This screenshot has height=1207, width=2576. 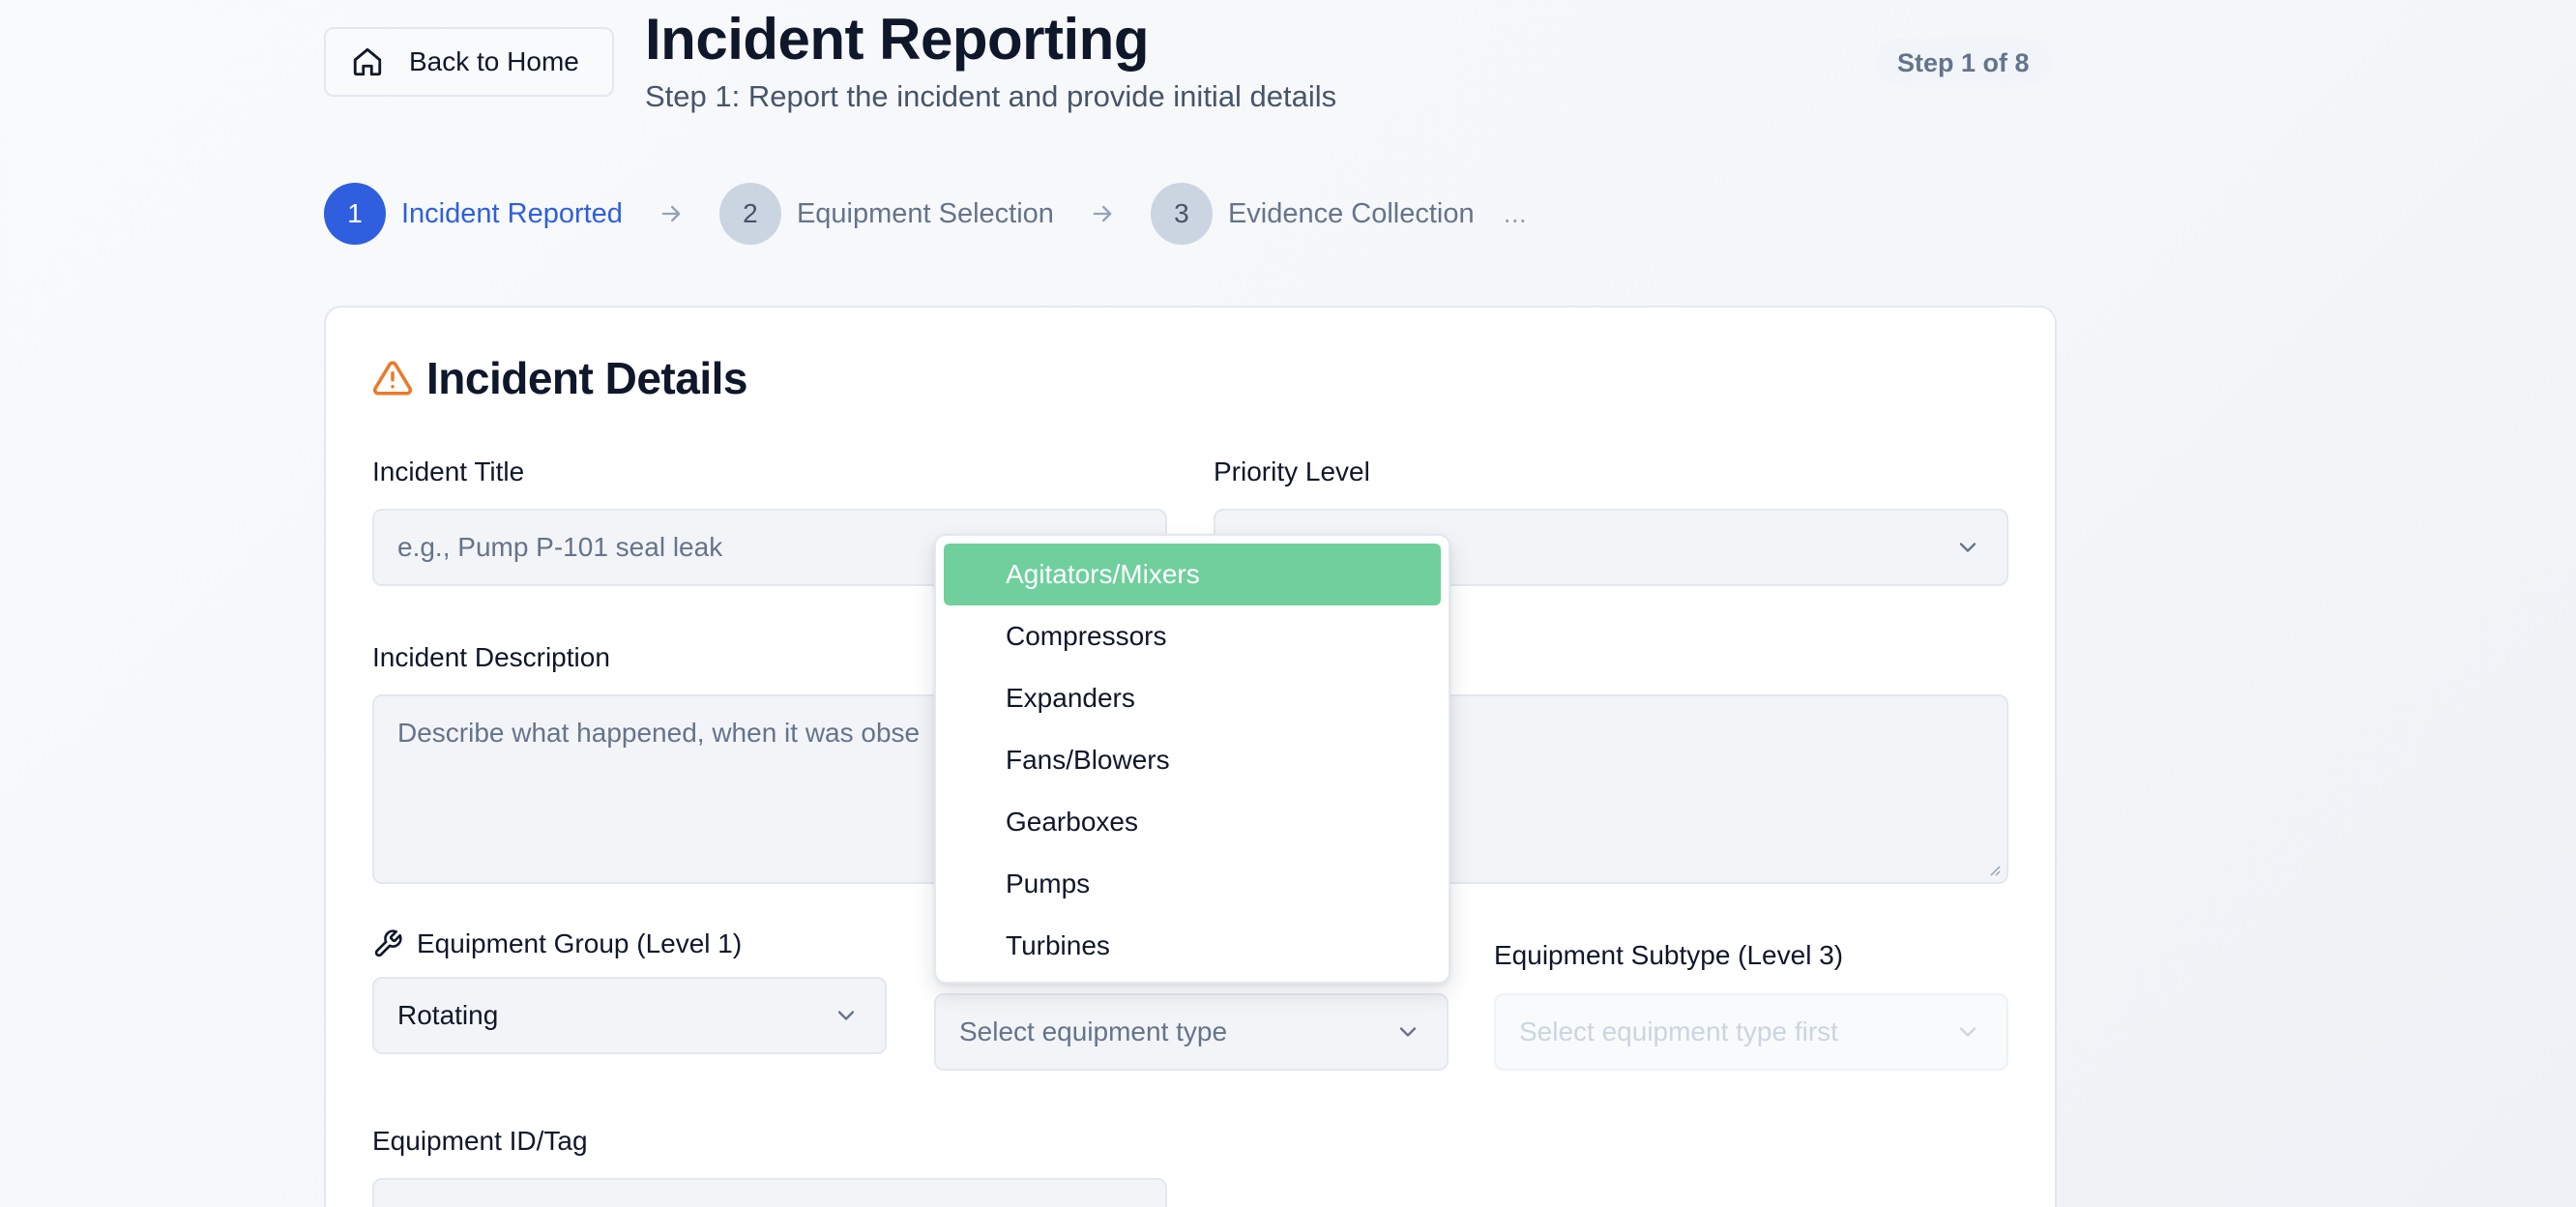 I want to click on dropdown-option: Pumps, so click(x=1192, y=884).